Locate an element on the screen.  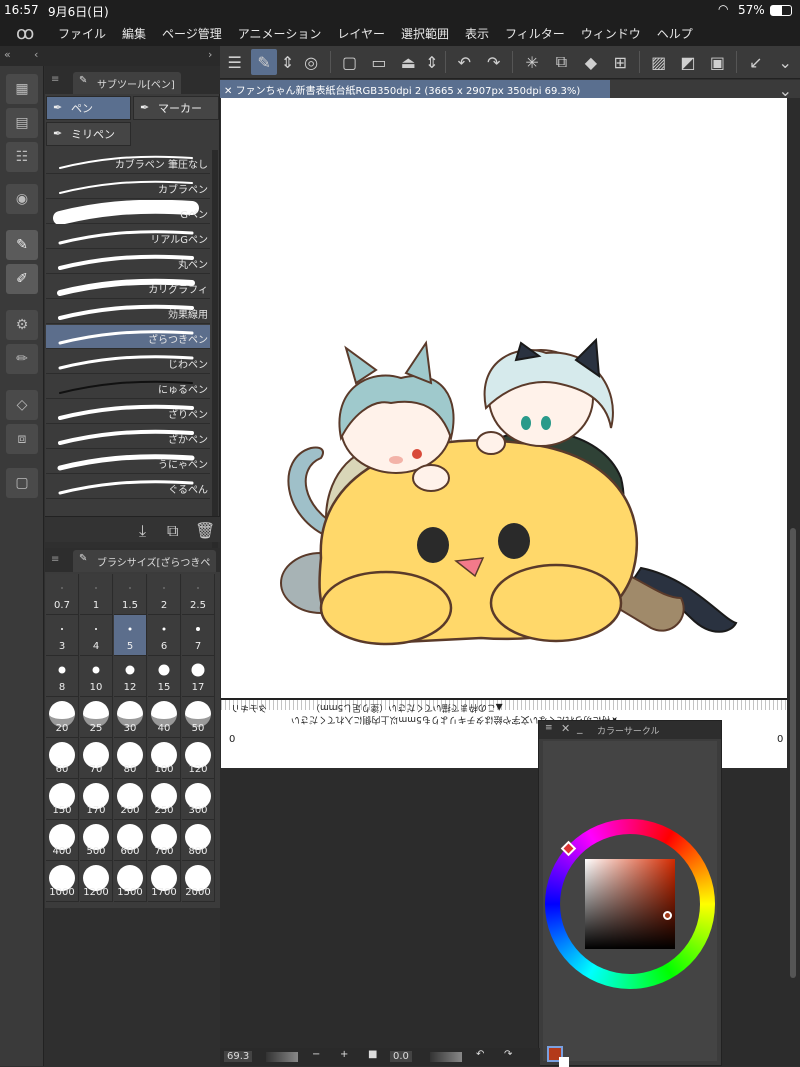
brush-size-cell: 1.5 is located at coordinates (130, 594).